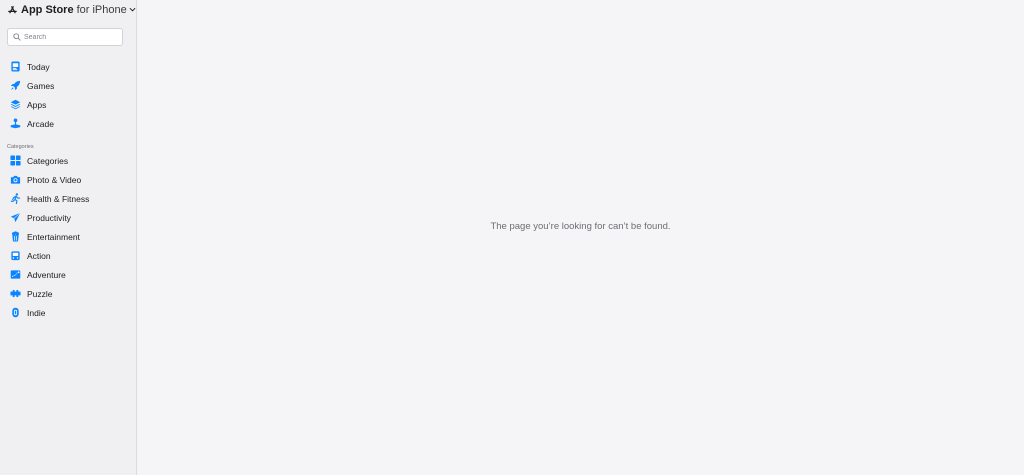  I want to click on categories-section-label: Categories, so click(20, 147).